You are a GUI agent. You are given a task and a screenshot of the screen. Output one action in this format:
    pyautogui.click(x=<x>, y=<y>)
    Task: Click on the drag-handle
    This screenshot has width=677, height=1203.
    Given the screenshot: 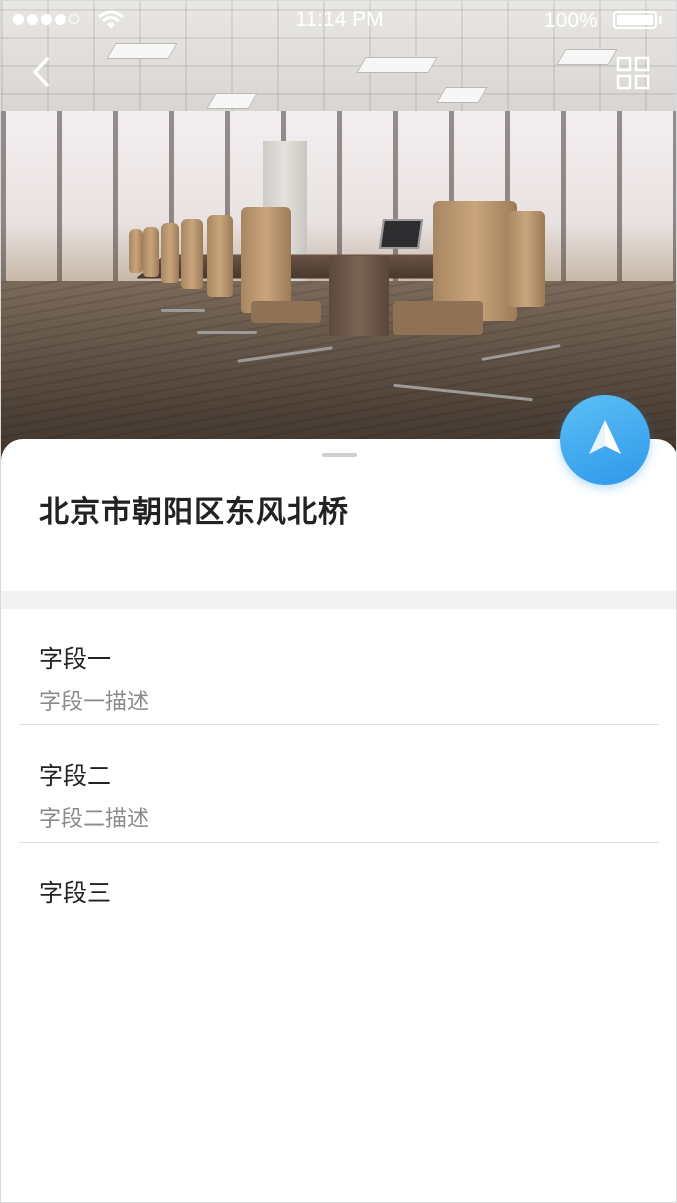 What is the action you would take?
    pyautogui.click(x=339, y=455)
    